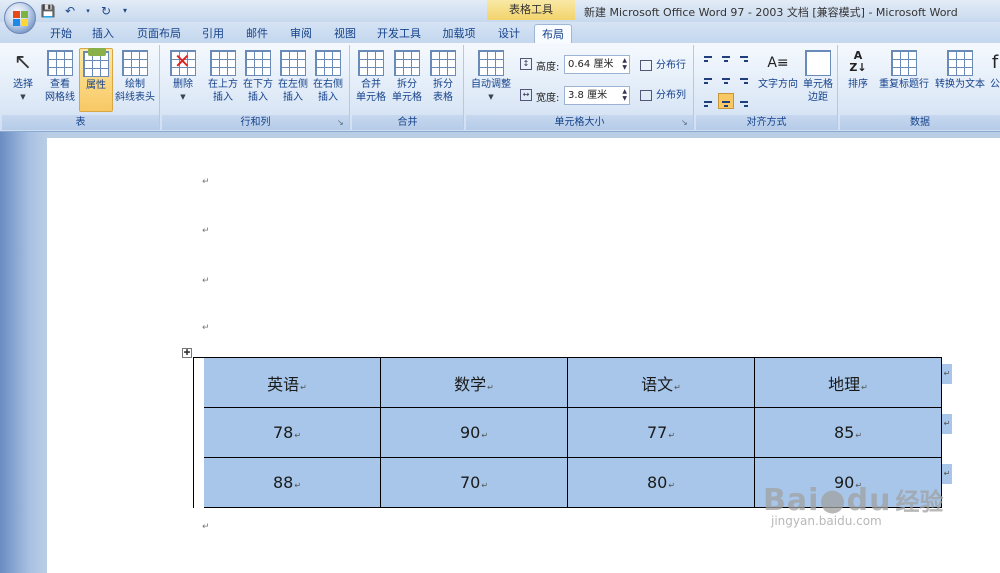 The height and width of the screenshot is (573, 1000). Describe the element at coordinates (726, 59) in the screenshot. I see `align-top-center-icon` at that location.